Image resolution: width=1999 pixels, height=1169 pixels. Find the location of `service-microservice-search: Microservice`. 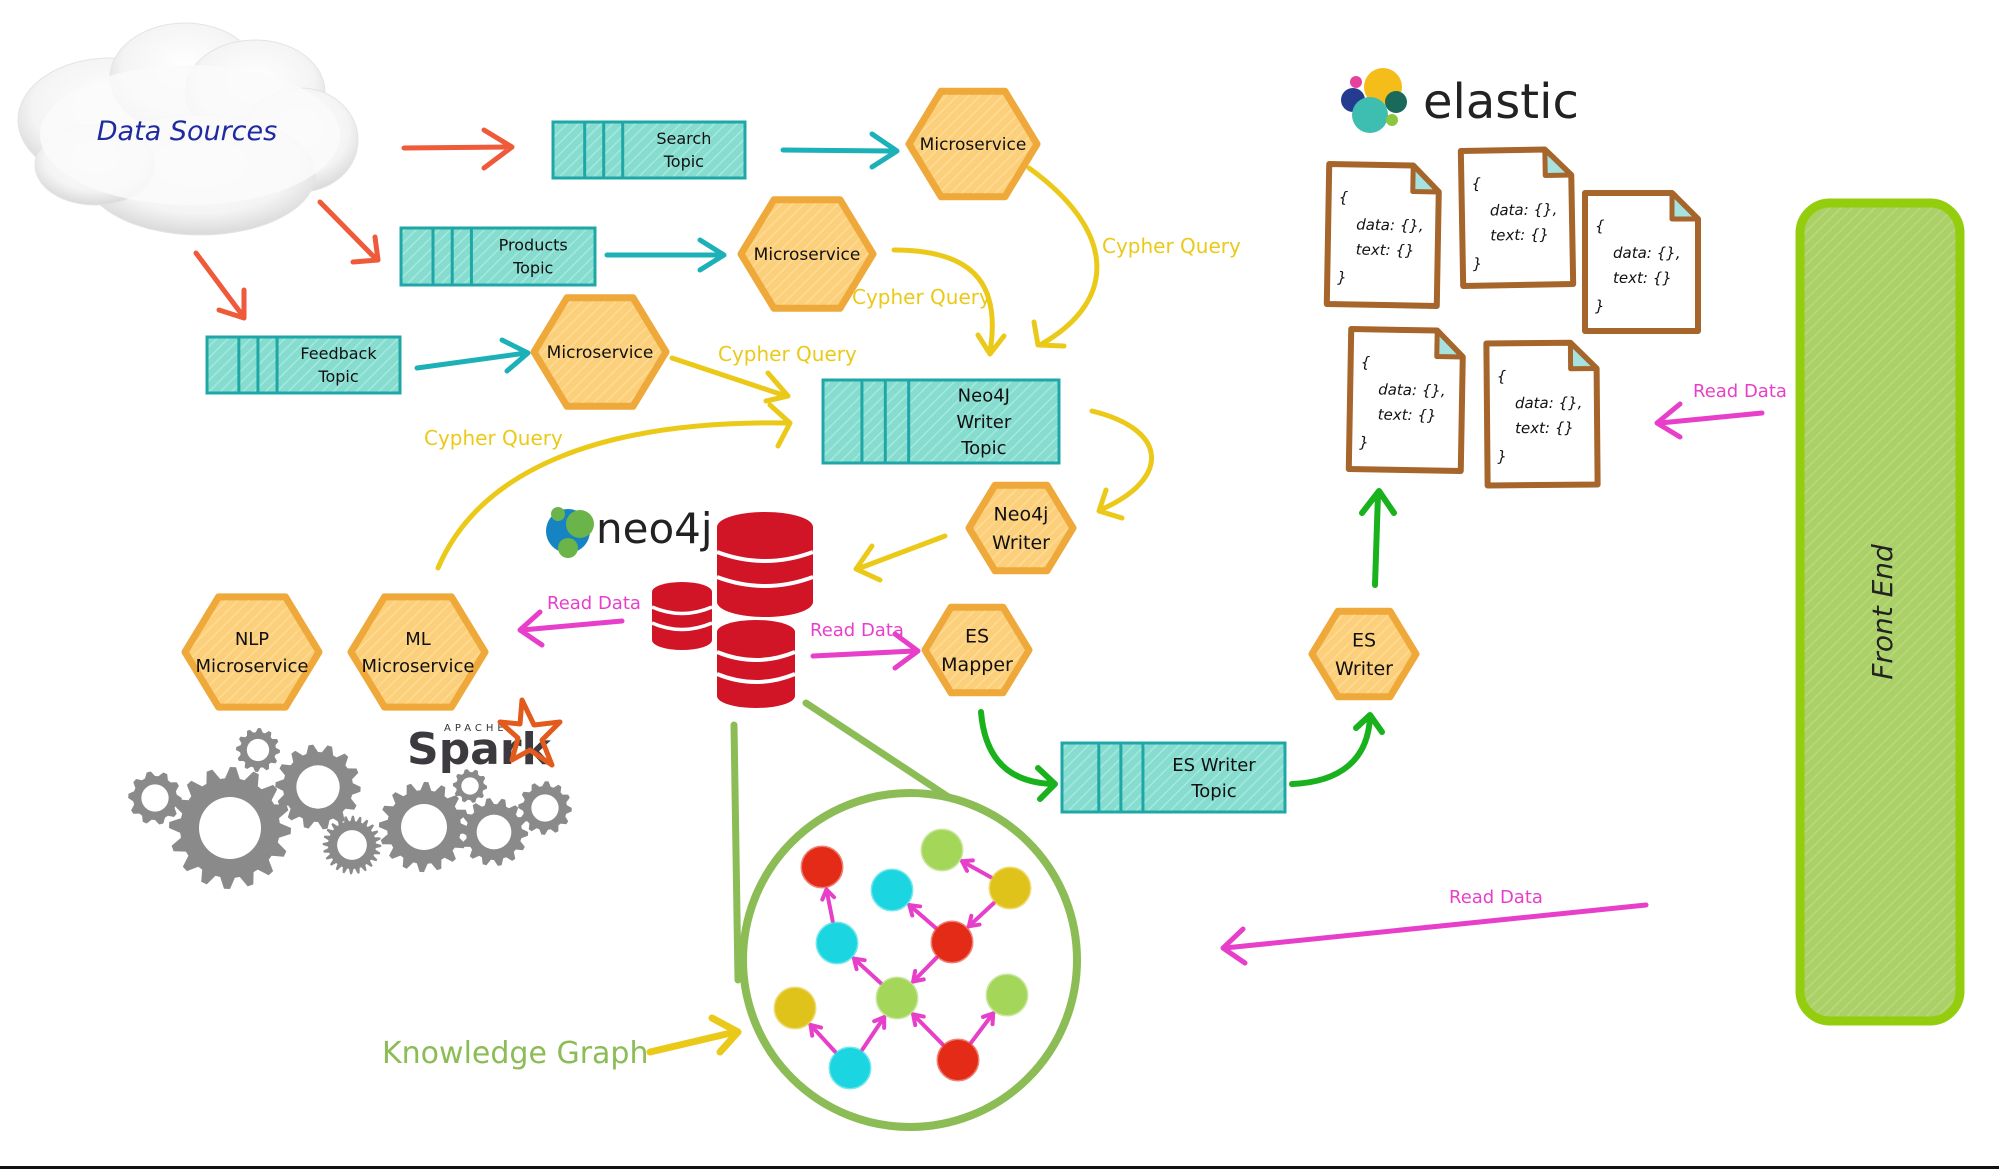

service-microservice-search: Microservice is located at coordinates (973, 144).